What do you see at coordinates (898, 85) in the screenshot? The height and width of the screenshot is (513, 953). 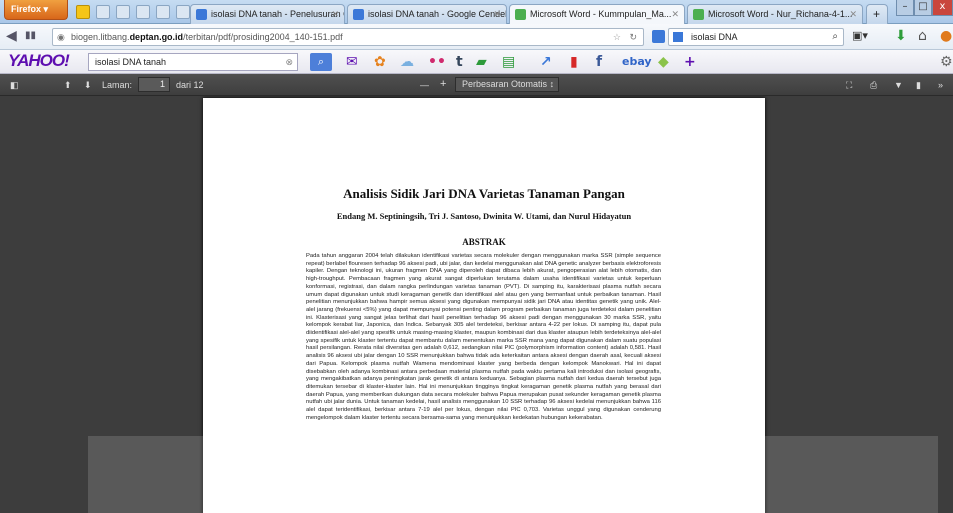 I see `download-icon: ▼` at bounding box center [898, 85].